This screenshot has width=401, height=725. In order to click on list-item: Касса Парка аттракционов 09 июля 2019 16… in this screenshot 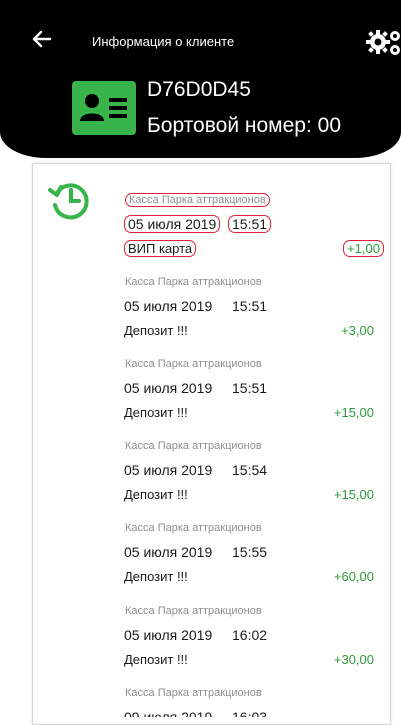, I will do `click(200, 702)`.